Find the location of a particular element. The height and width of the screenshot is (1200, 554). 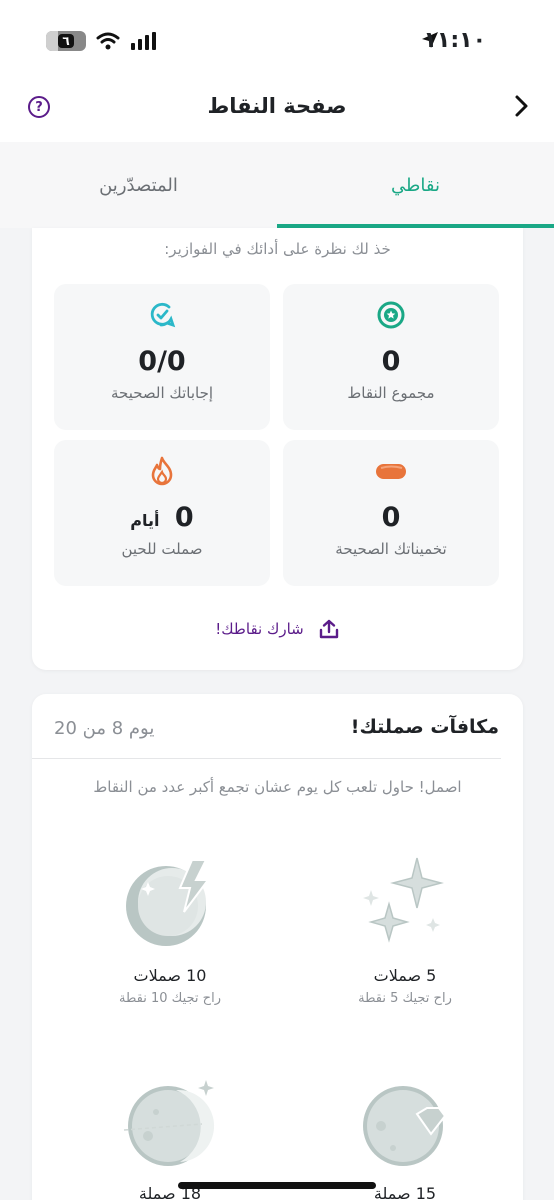

stat-number: 0 is located at coordinates (184, 517).